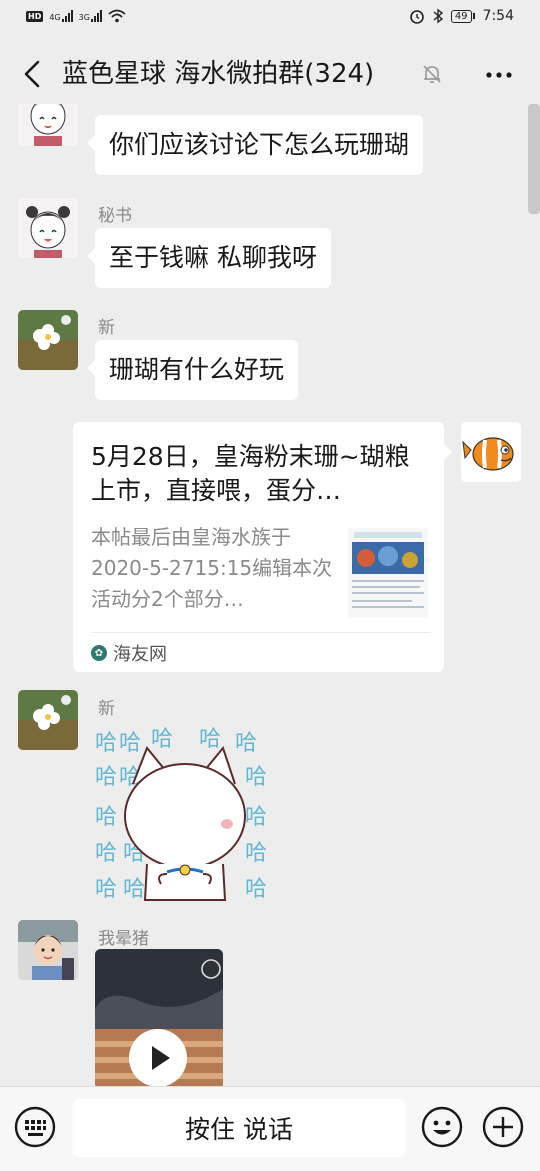  Describe the element at coordinates (503, 1127) in the screenshot. I see `plus-icon` at that location.